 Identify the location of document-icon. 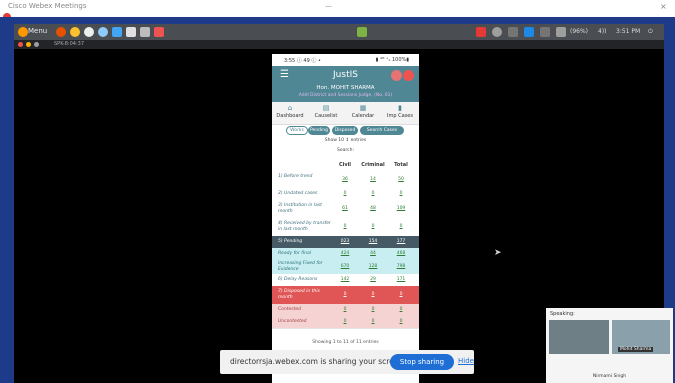
(131, 32).